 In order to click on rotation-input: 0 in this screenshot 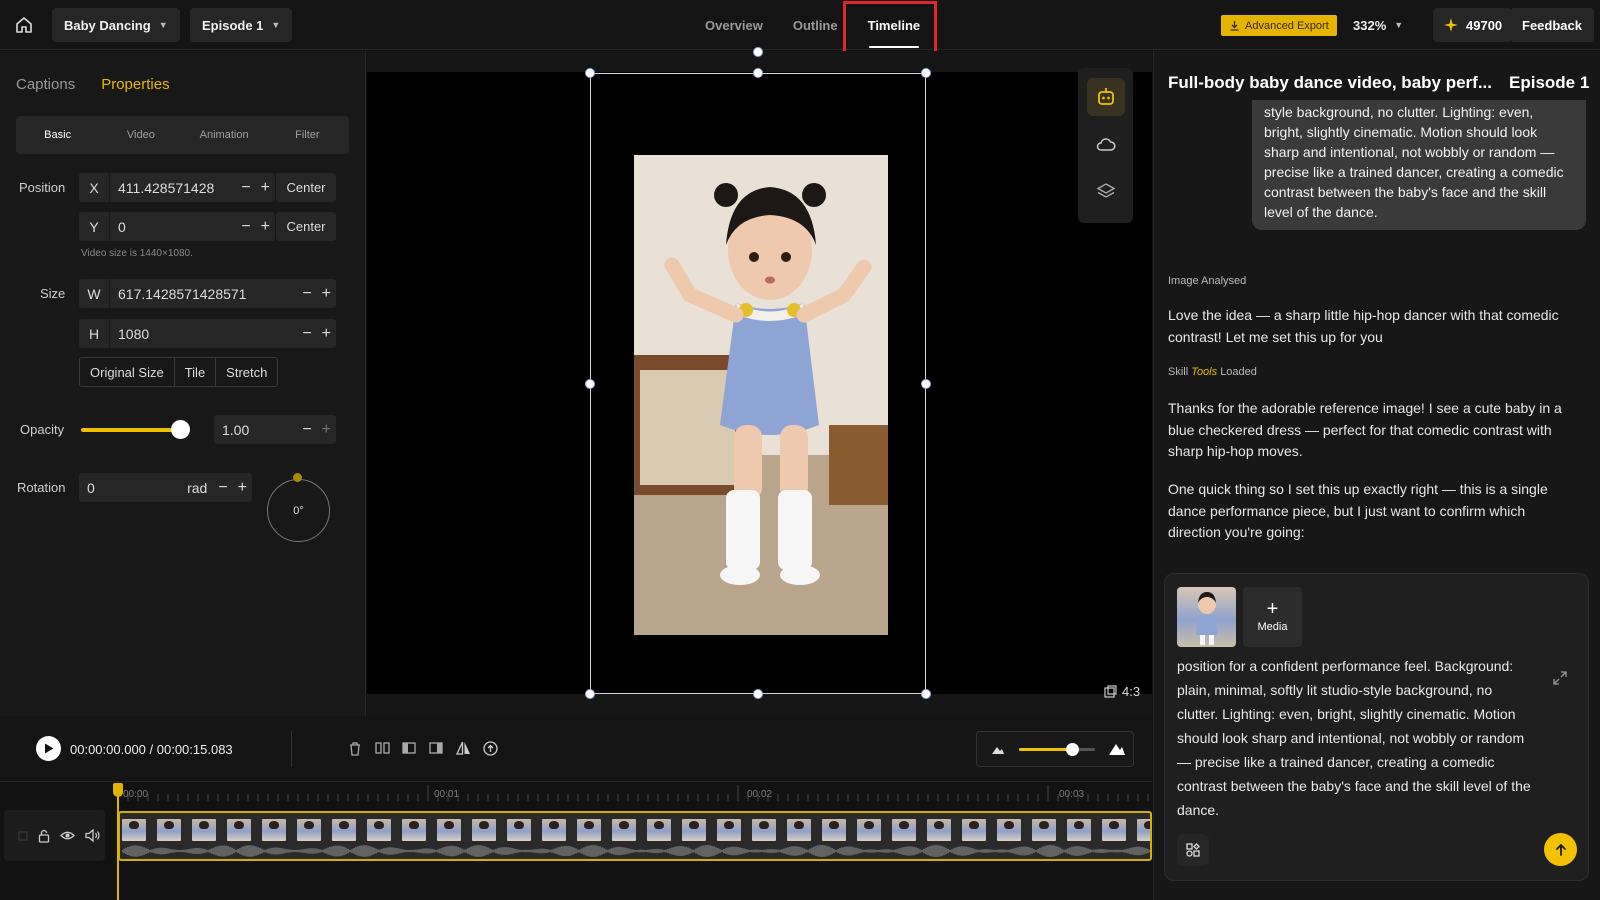, I will do `click(133, 488)`.